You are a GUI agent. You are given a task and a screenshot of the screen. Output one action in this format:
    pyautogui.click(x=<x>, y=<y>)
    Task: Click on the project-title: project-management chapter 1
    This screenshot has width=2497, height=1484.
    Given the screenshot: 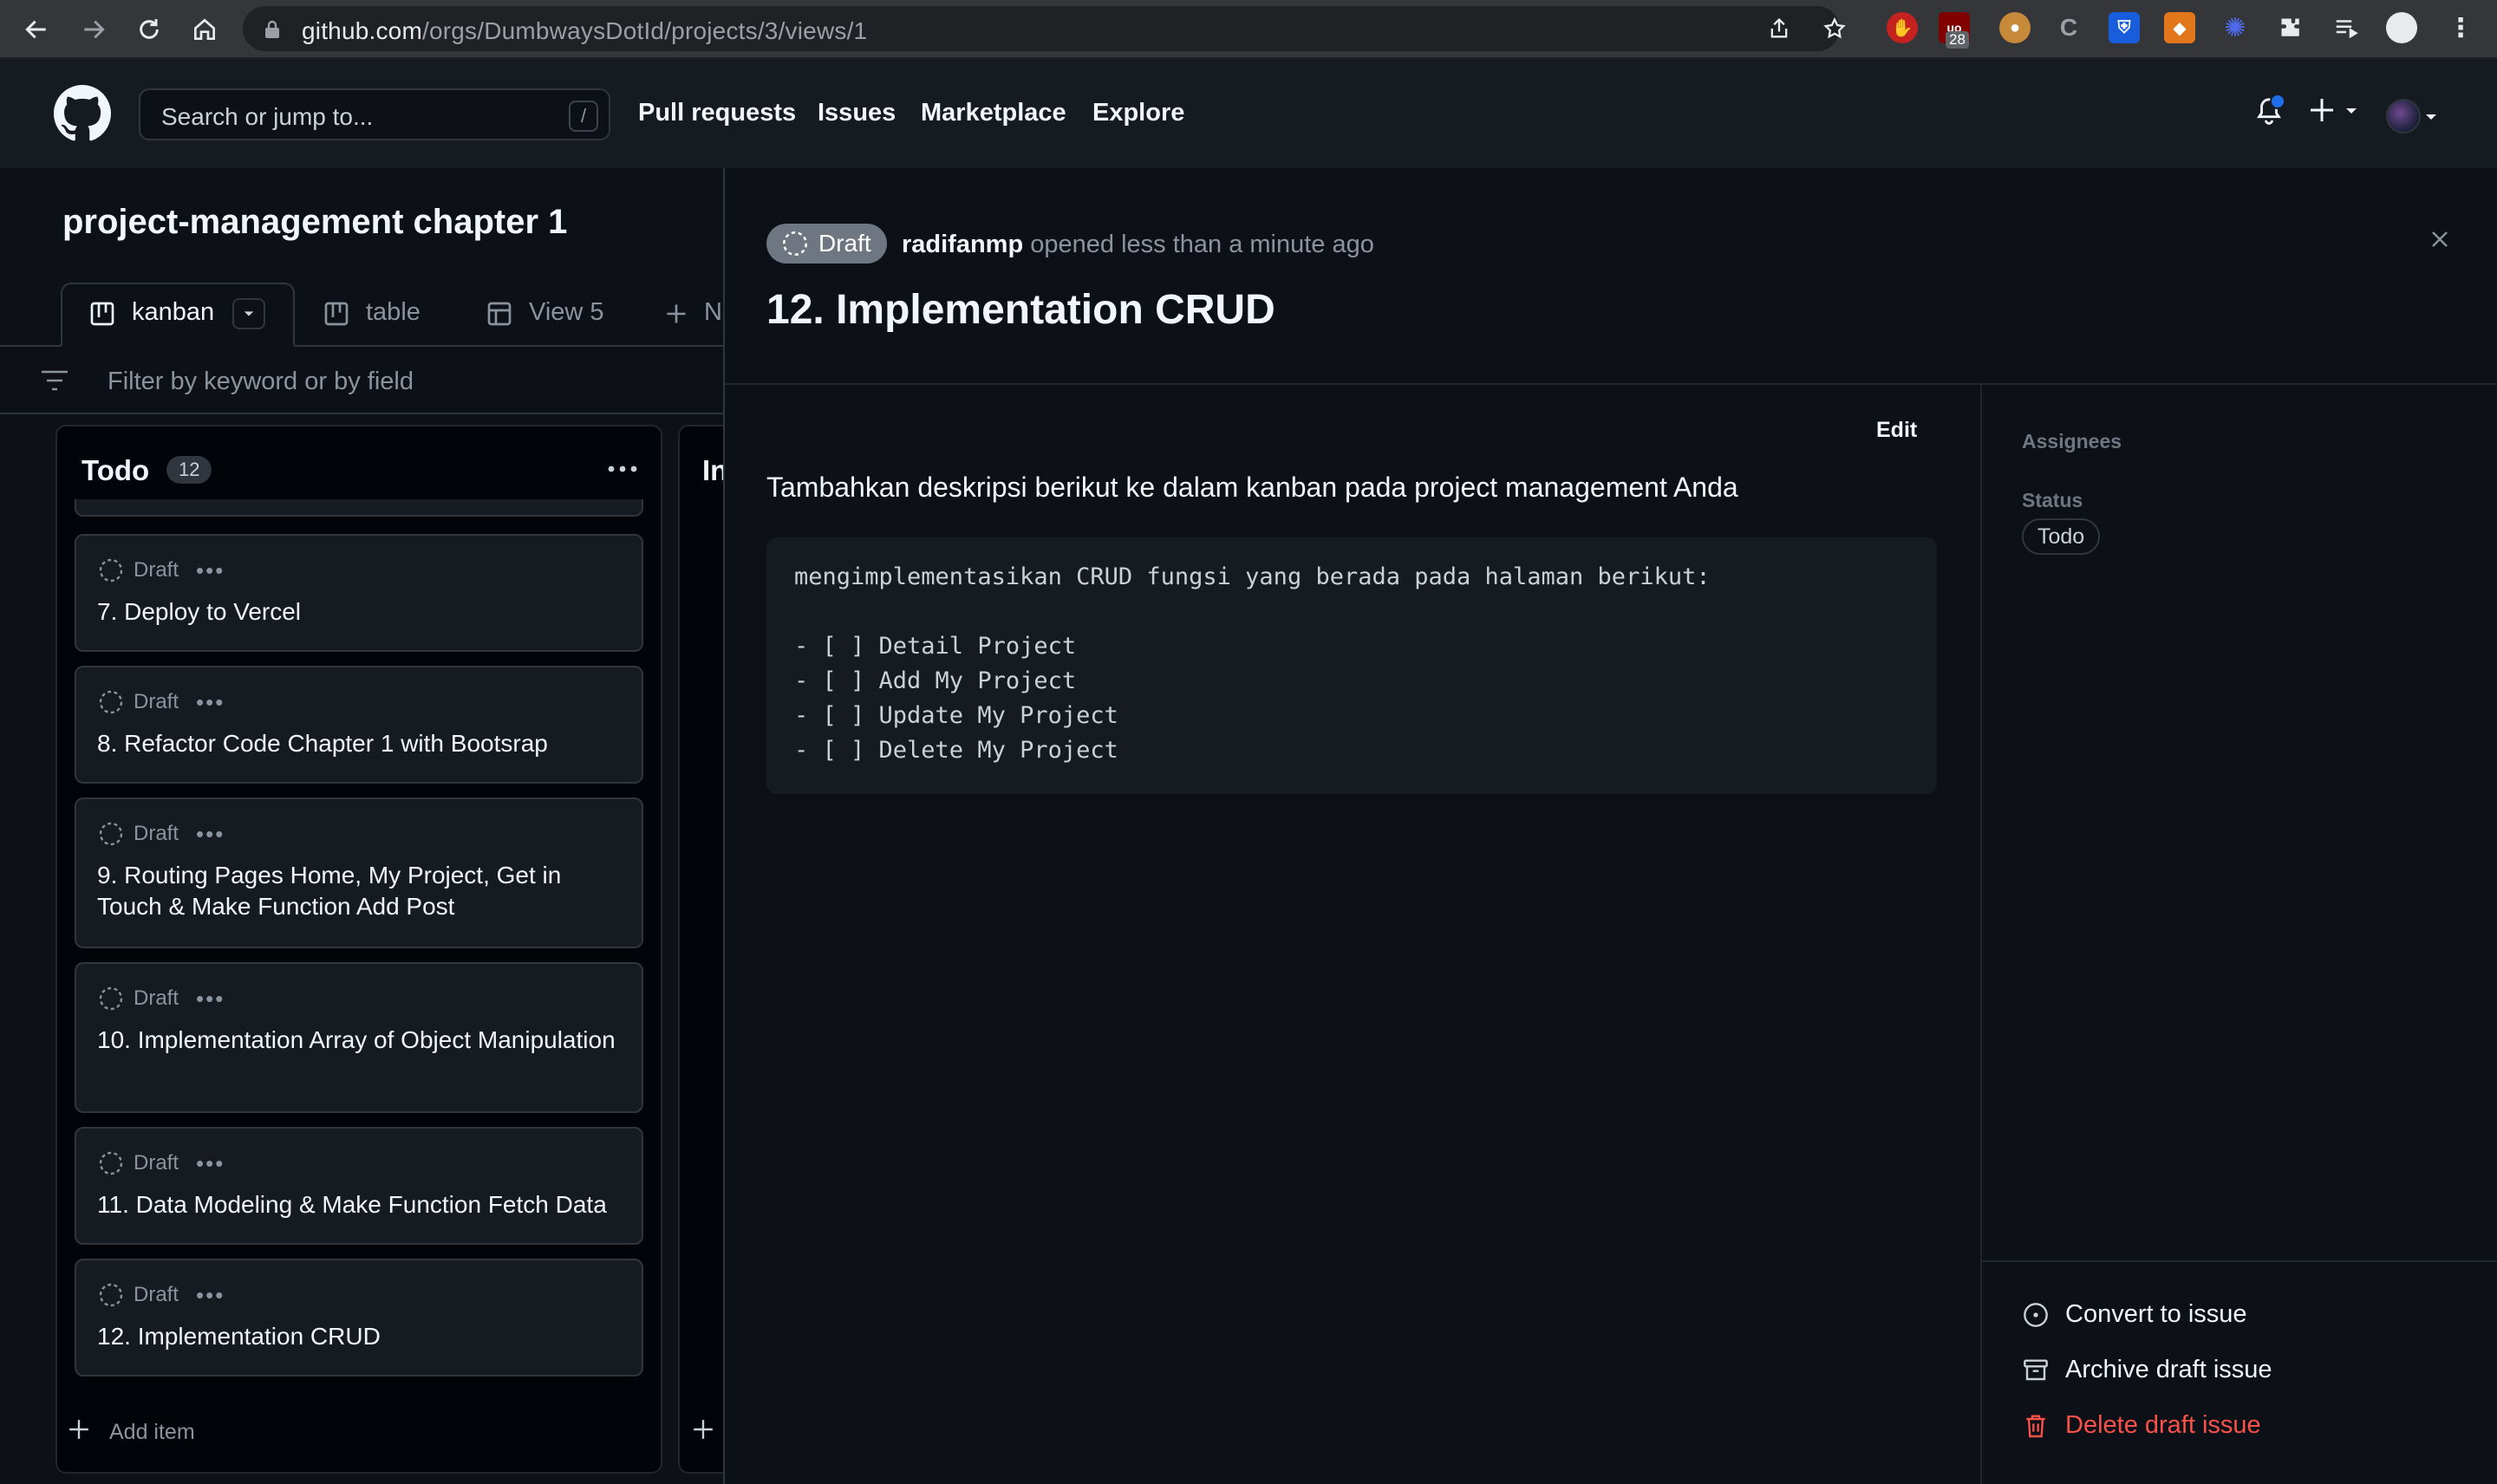 What is the action you would take?
    pyautogui.click(x=315, y=222)
    